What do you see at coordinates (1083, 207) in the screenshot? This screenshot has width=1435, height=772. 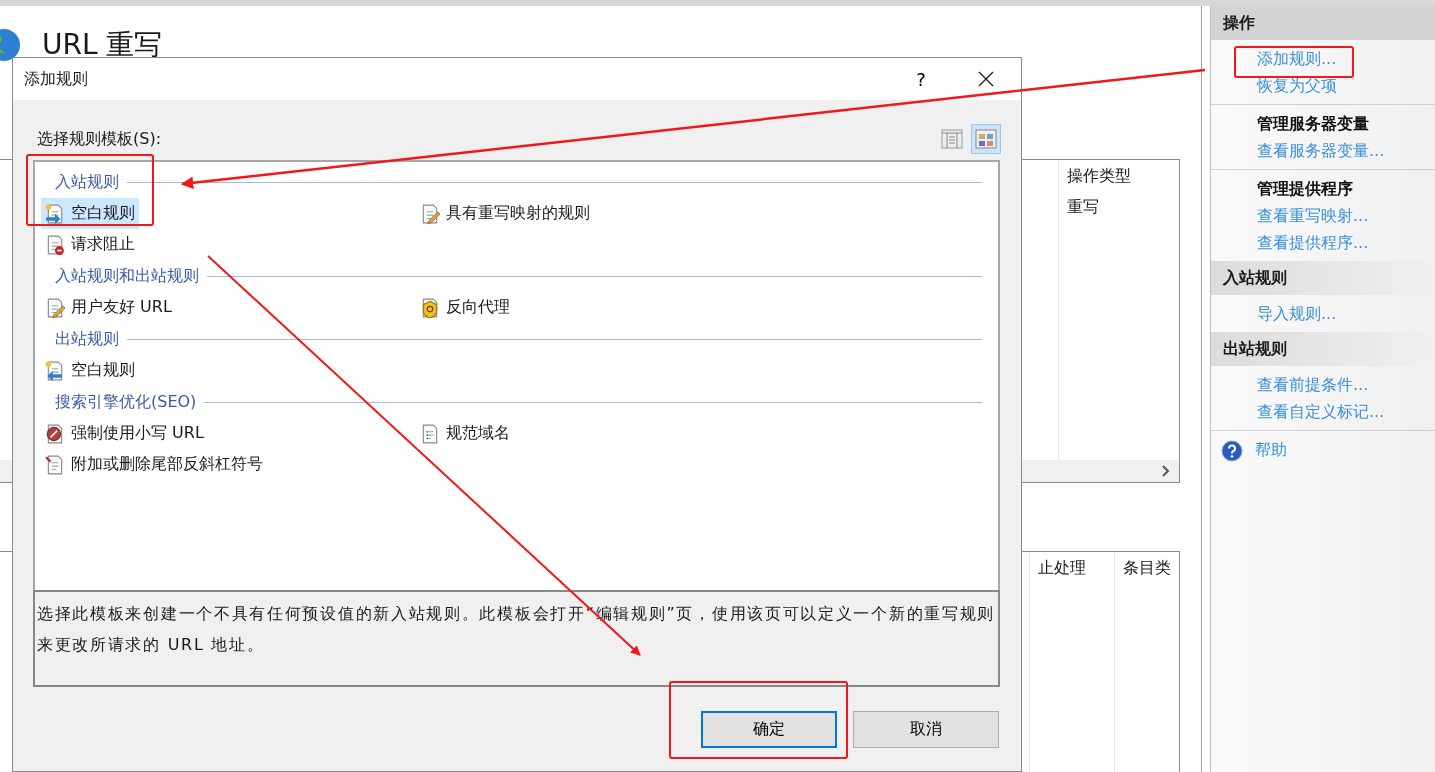 I see `table-cell-text: 重写` at bounding box center [1083, 207].